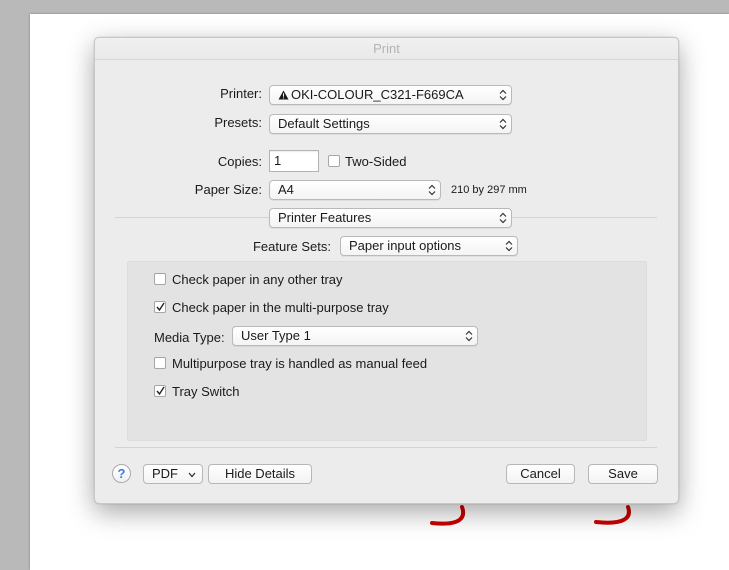 Image resolution: width=729 pixels, height=570 pixels. I want to click on printer-popup: OKI-COLOUR_C321-F669CA, so click(390, 95).